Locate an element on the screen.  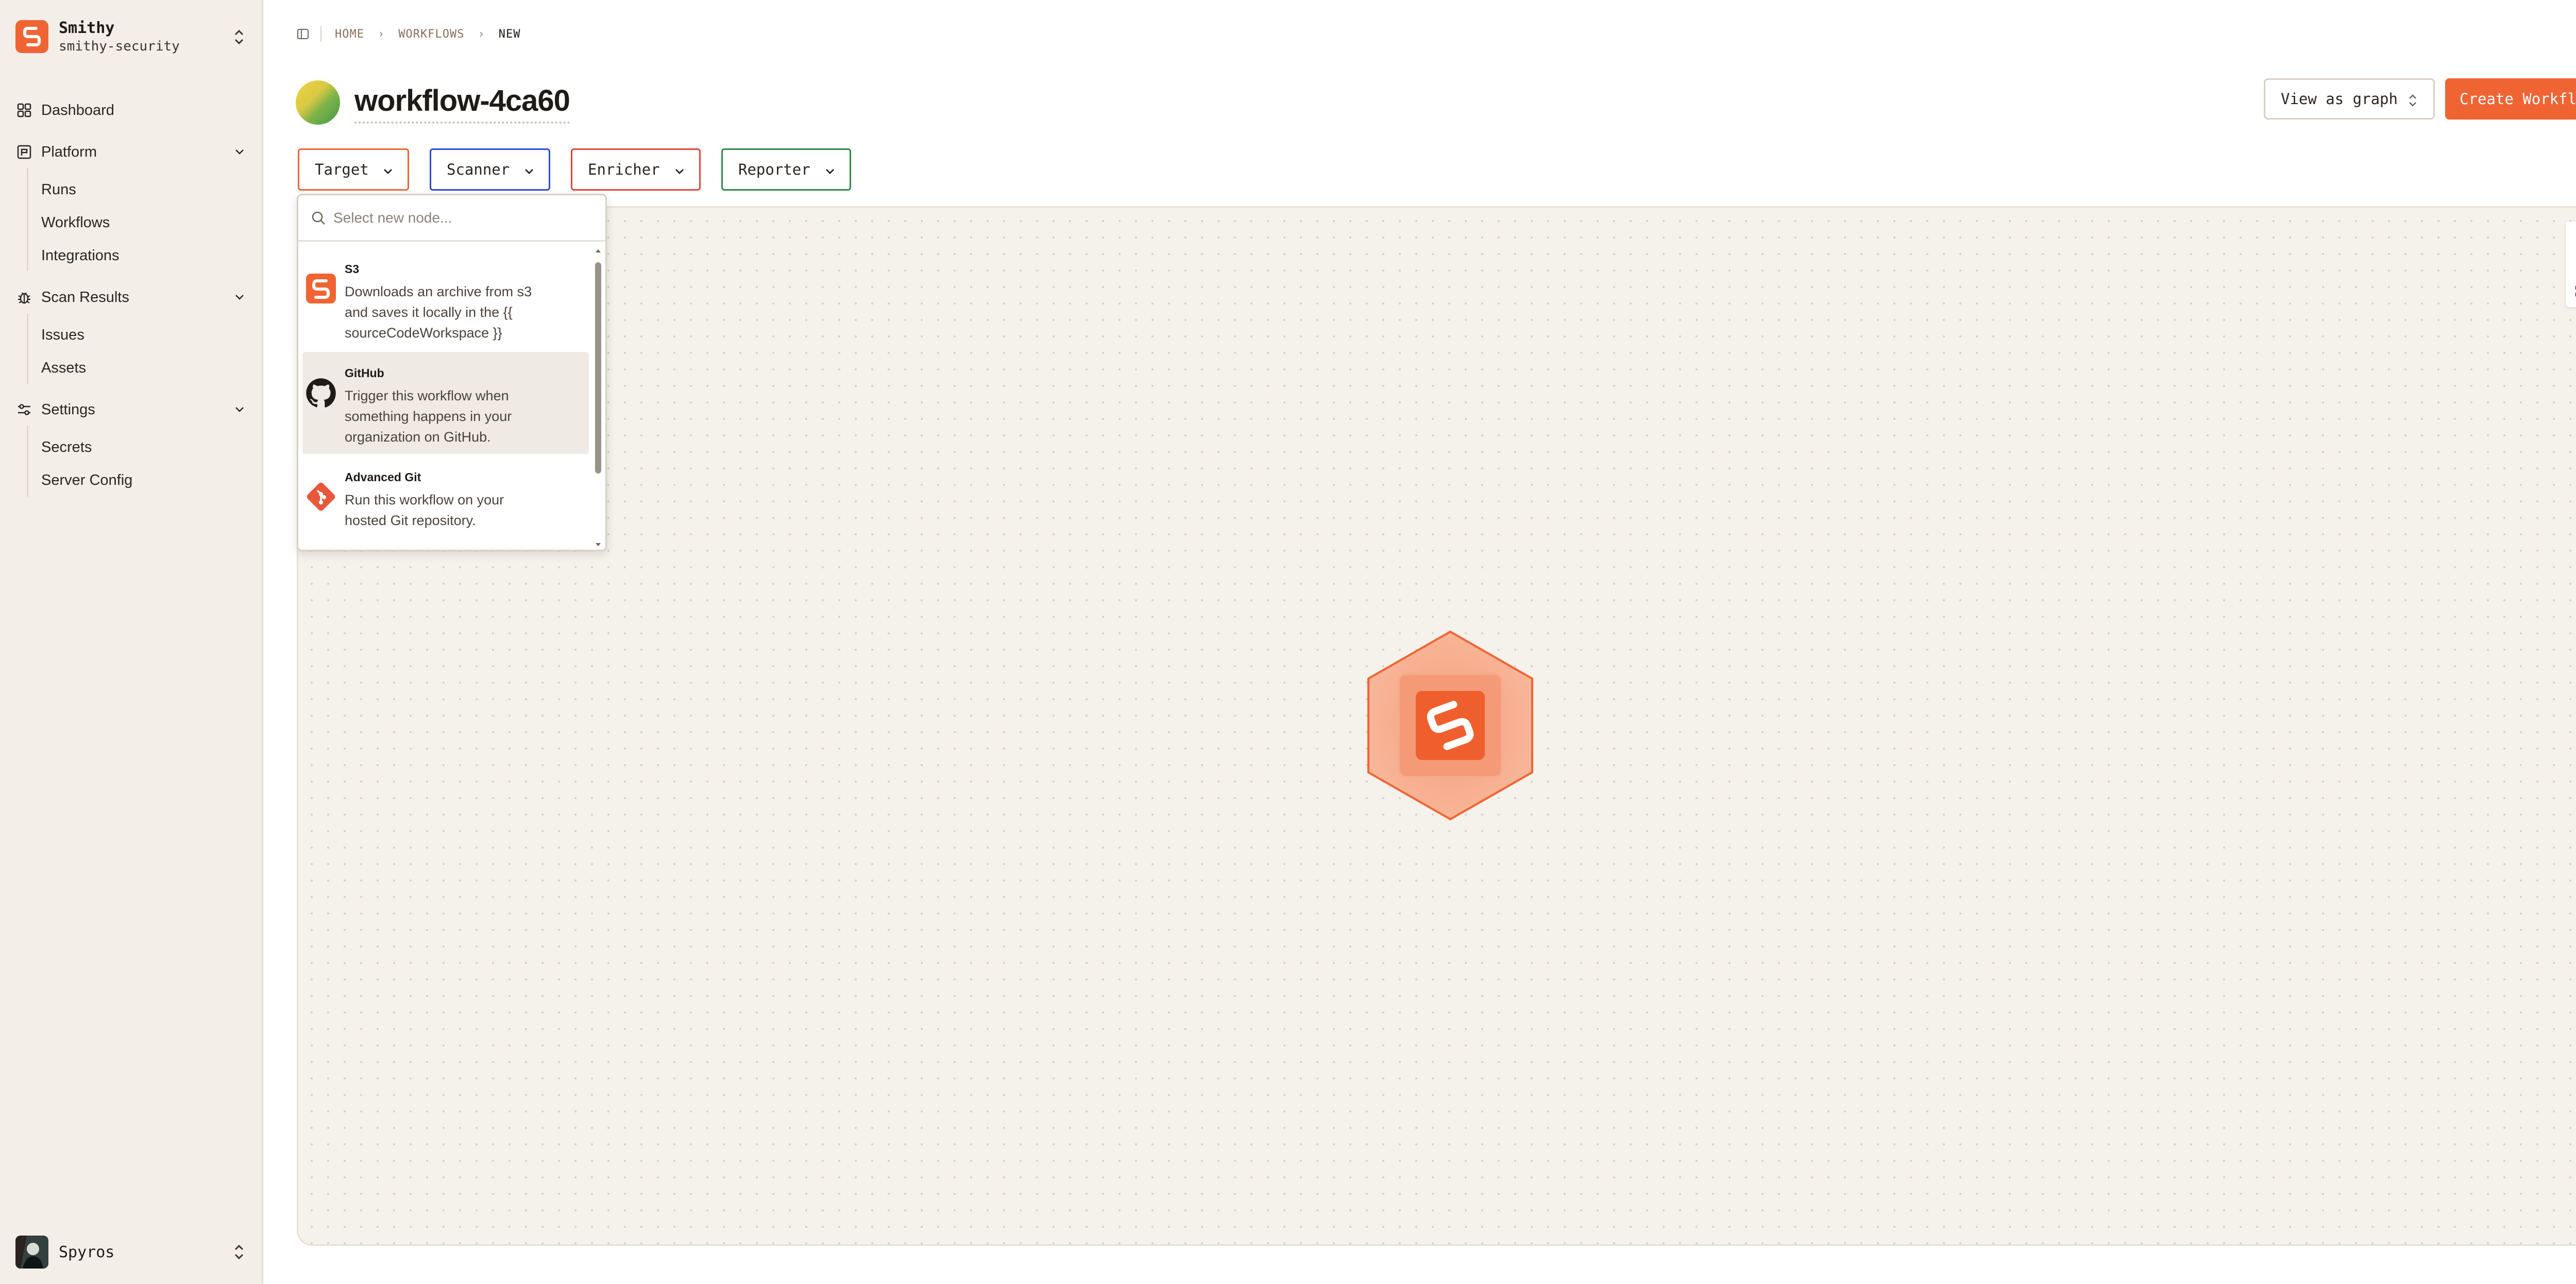
fit-view-button is located at coordinates (2571, 291).